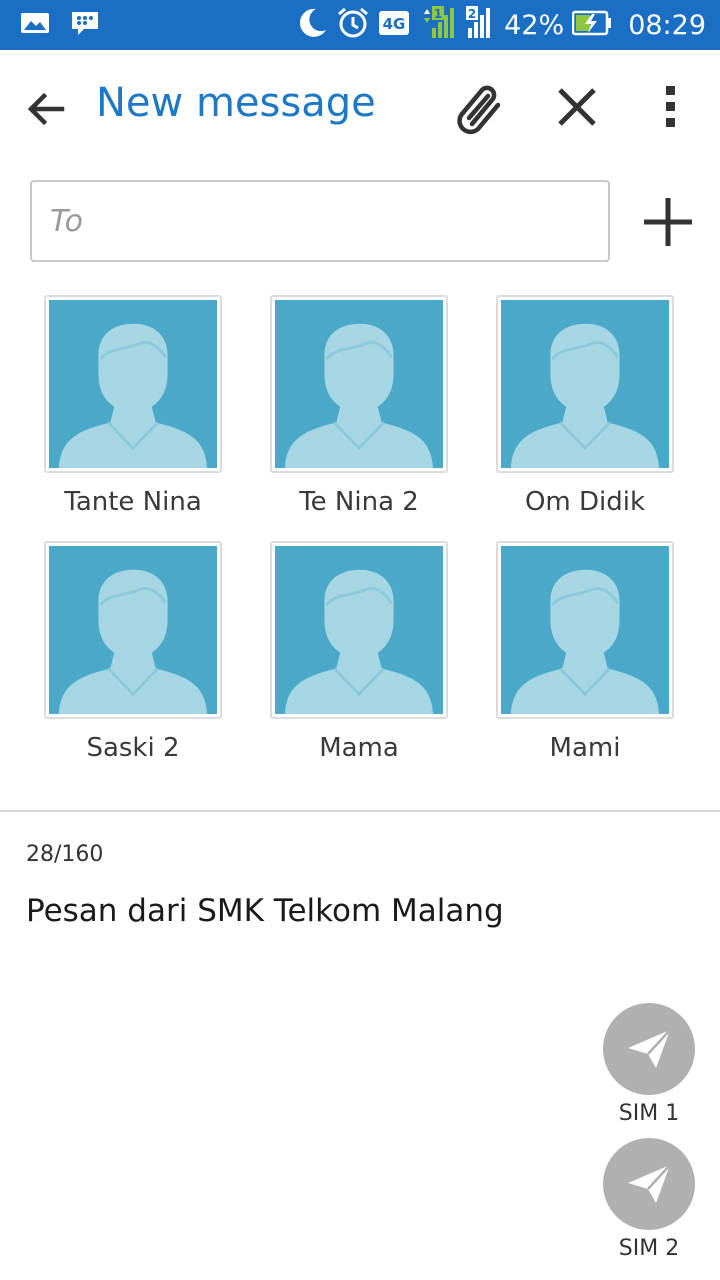  Describe the element at coordinates (60, 25) in the screenshot. I see `status-left-icons` at that location.